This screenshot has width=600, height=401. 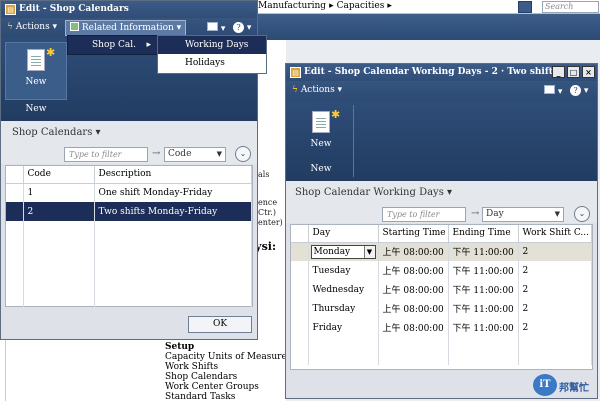 I want to click on table-row: 1 One shift Monday-Friday, so click(x=129, y=192).